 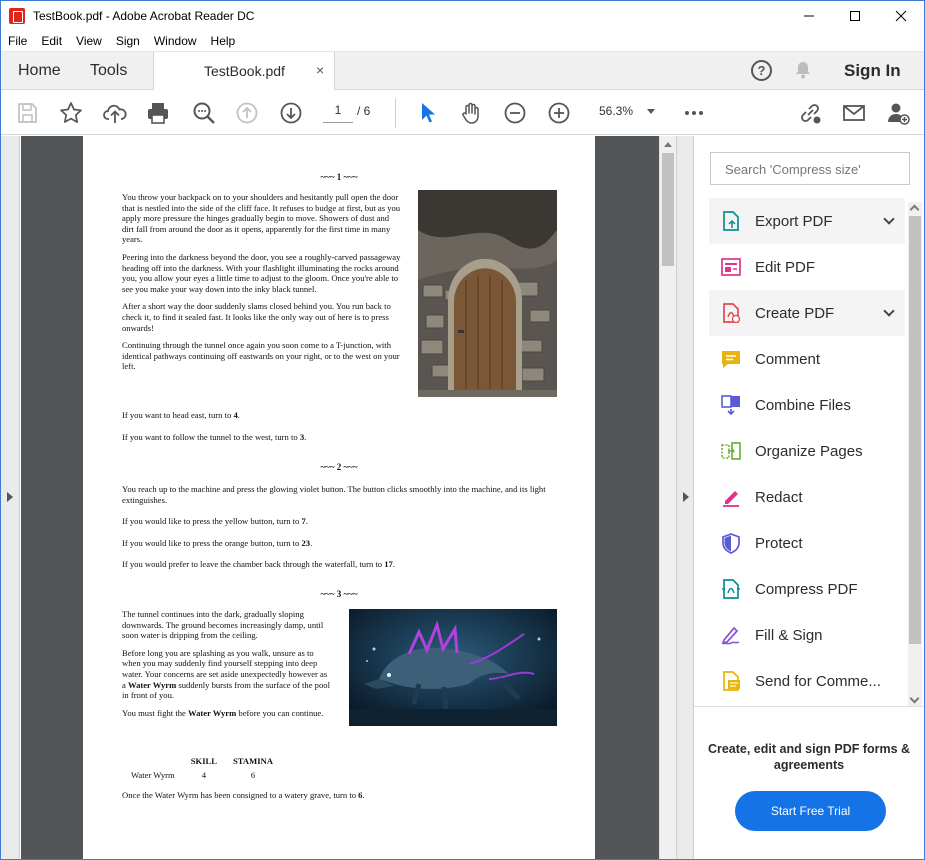 I want to click on tools-scrollbar, so click(x=915, y=454).